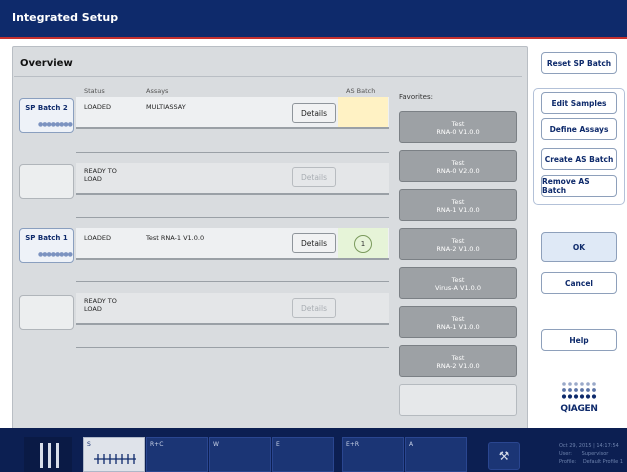 The image size is (627, 472). Describe the element at coordinates (589, 446) in the screenshot. I see `datetime: Oct 29, 2015 | 14:17:54` at that location.